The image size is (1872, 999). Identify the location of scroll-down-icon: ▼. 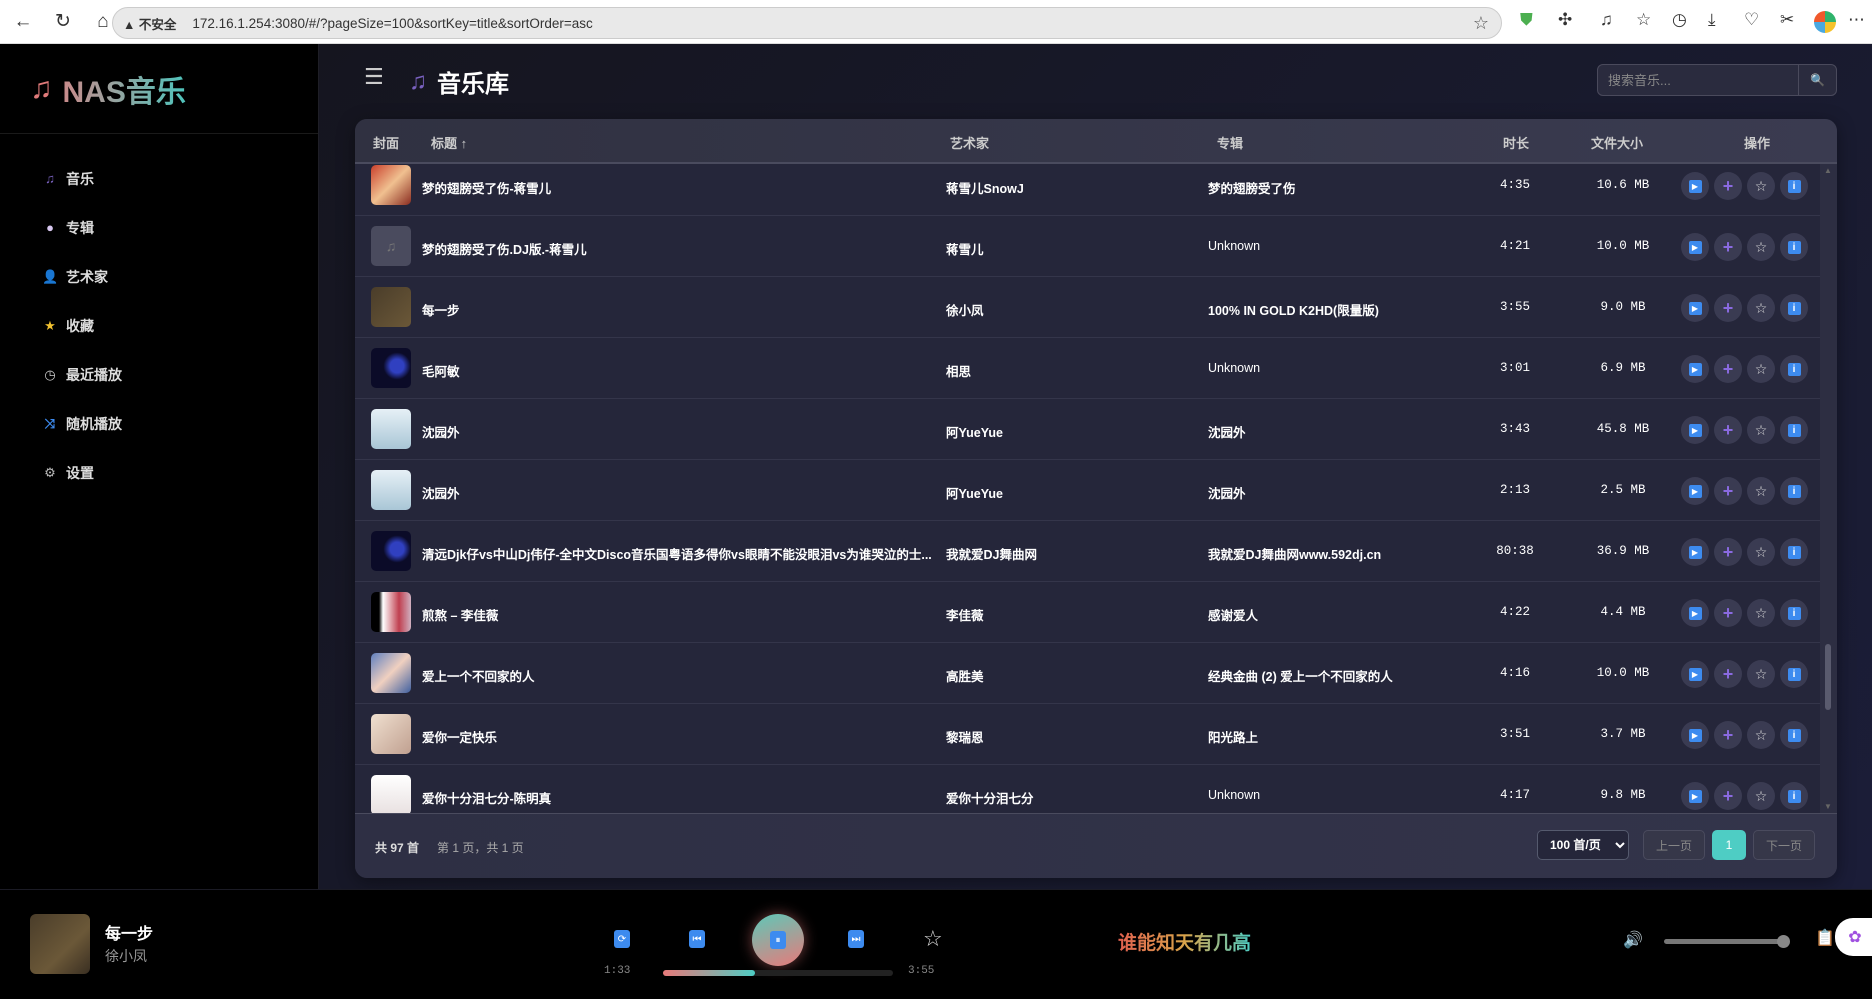
(1828, 806).